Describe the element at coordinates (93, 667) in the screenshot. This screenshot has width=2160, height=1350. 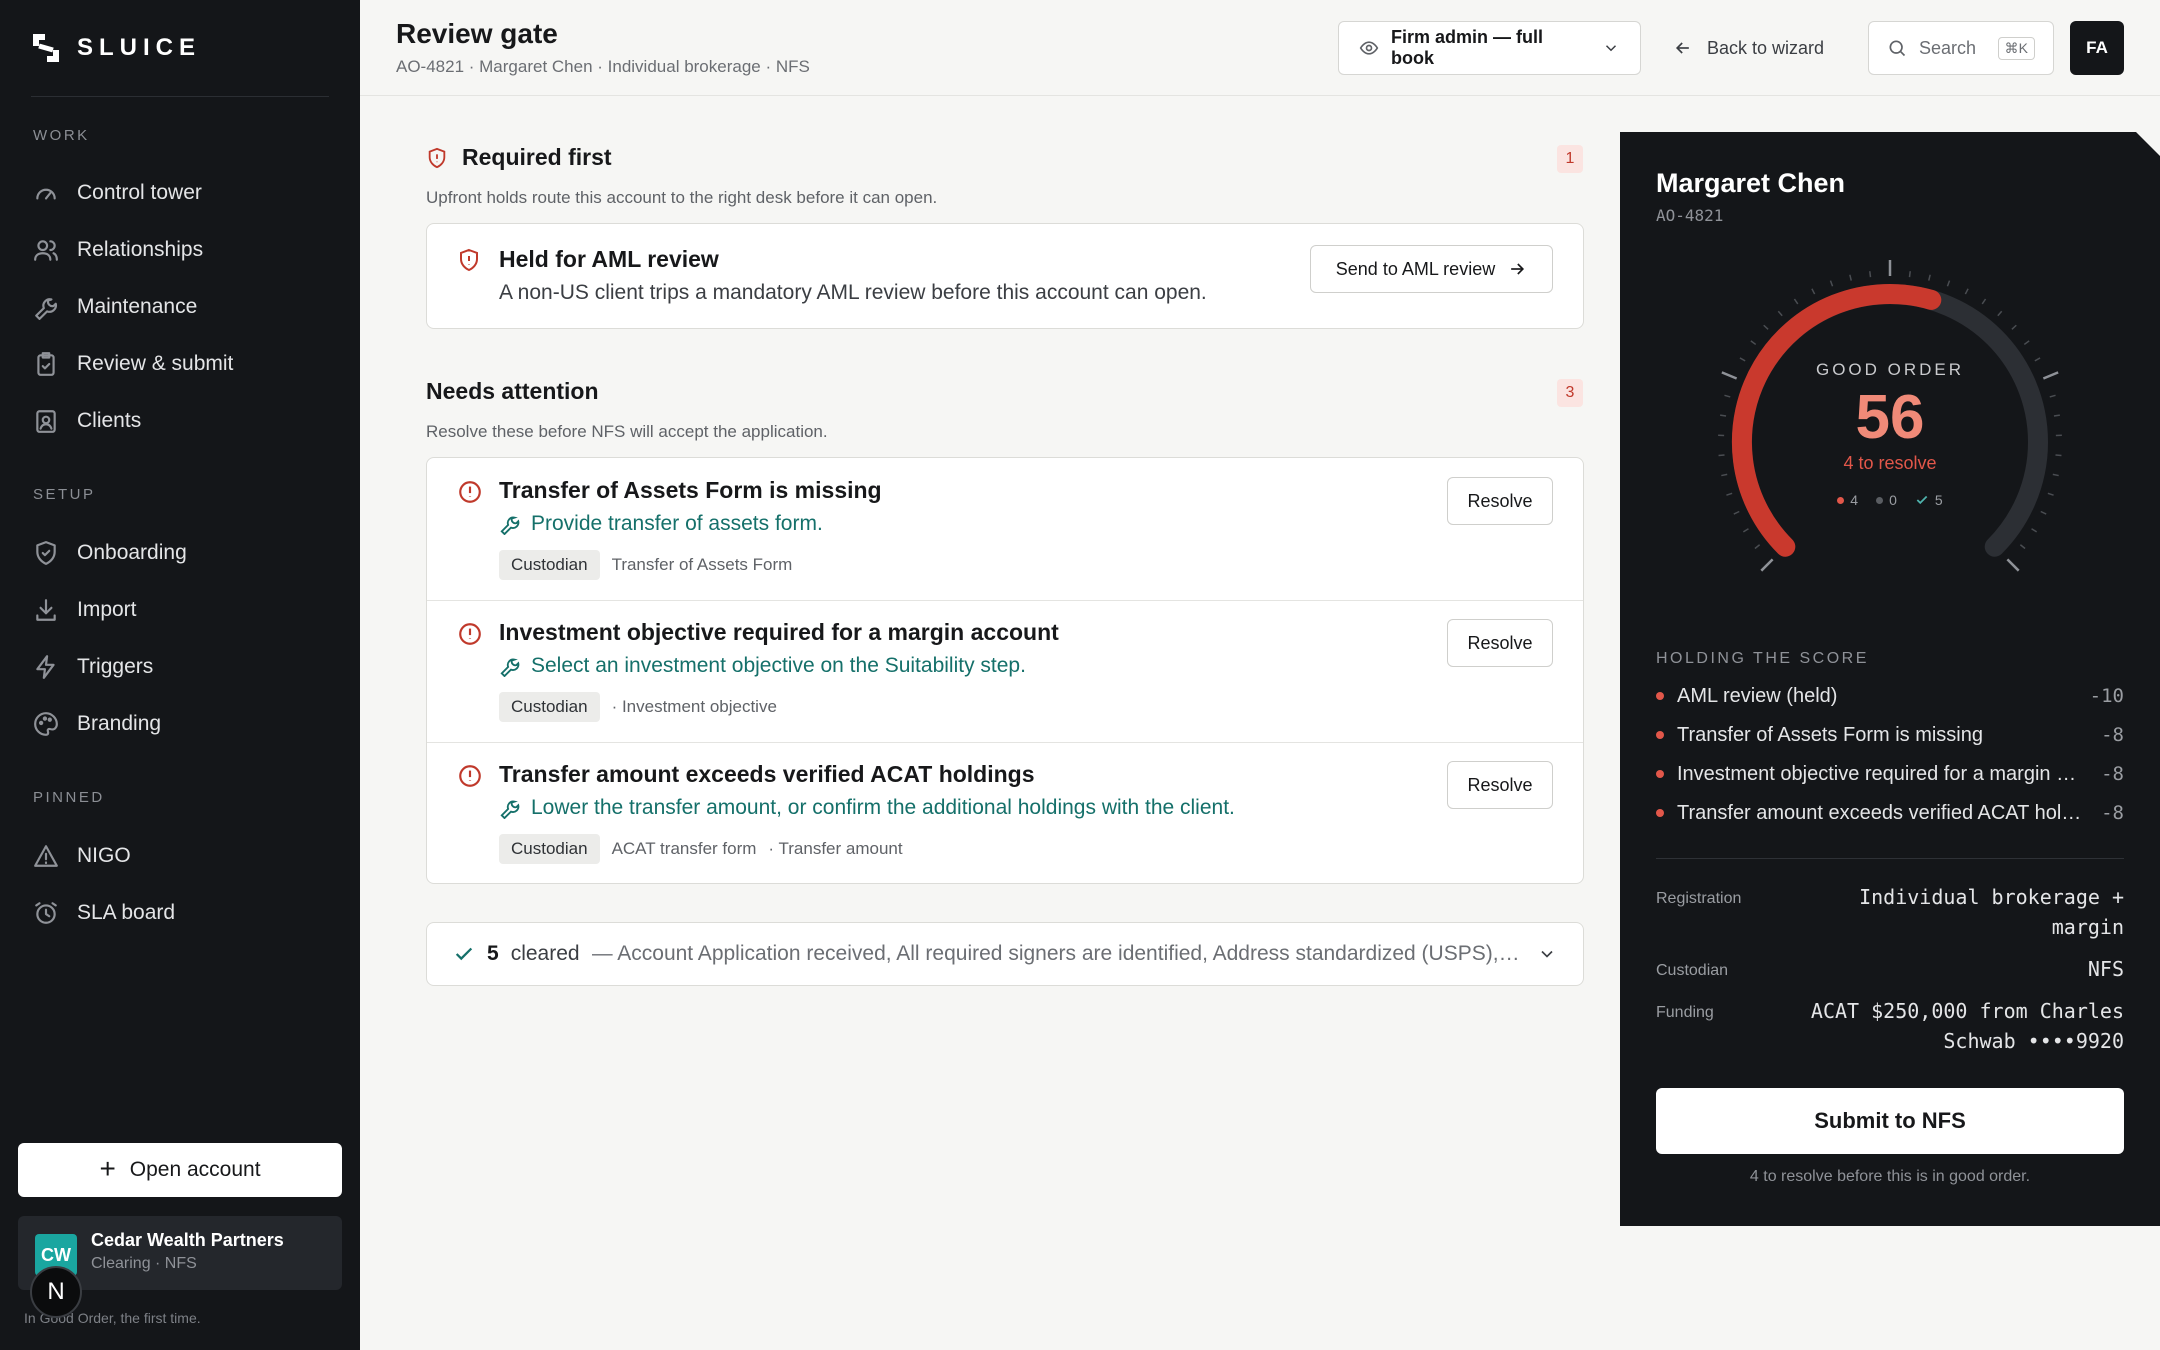
I see `nav-triggers: Triggers` at that location.